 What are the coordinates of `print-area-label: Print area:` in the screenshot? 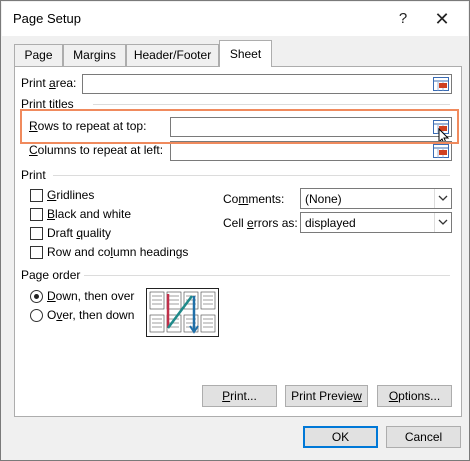 It's located at (49, 83).